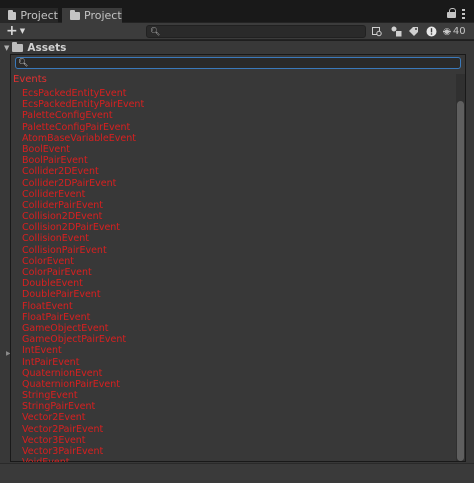  What do you see at coordinates (6, 48) in the screenshot?
I see `expand-arrow-icon: ▼` at bounding box center [6, 48].